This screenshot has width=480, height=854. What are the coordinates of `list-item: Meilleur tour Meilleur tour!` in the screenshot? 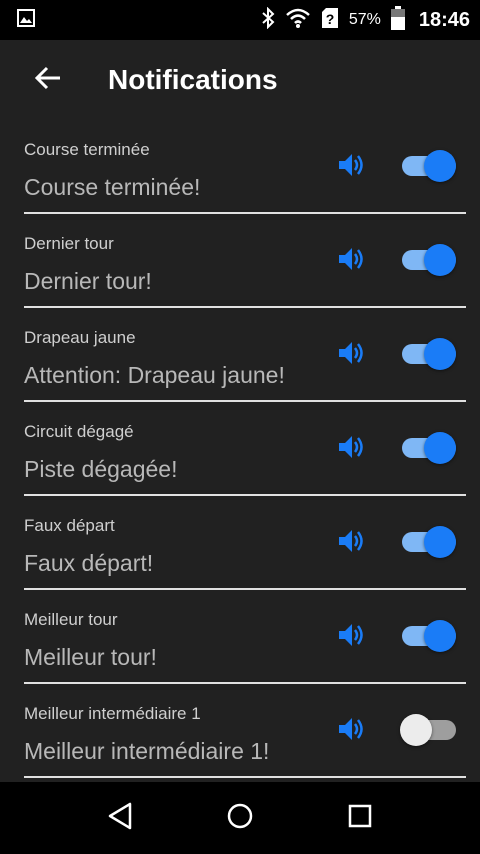 It's located at (245, 637).